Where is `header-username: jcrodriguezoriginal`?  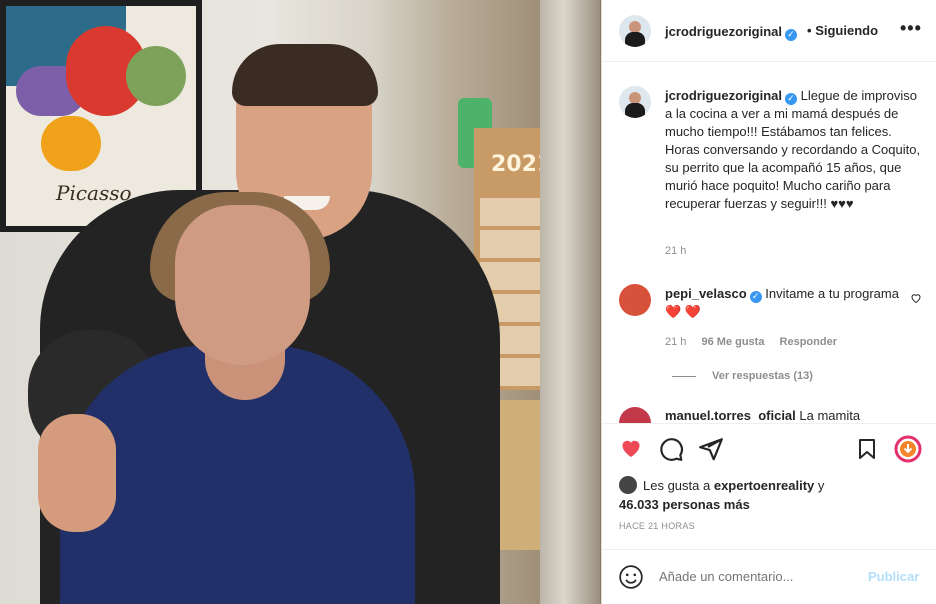
header-username: jcrodriguezoriginal is located at coordinates (723, 31).